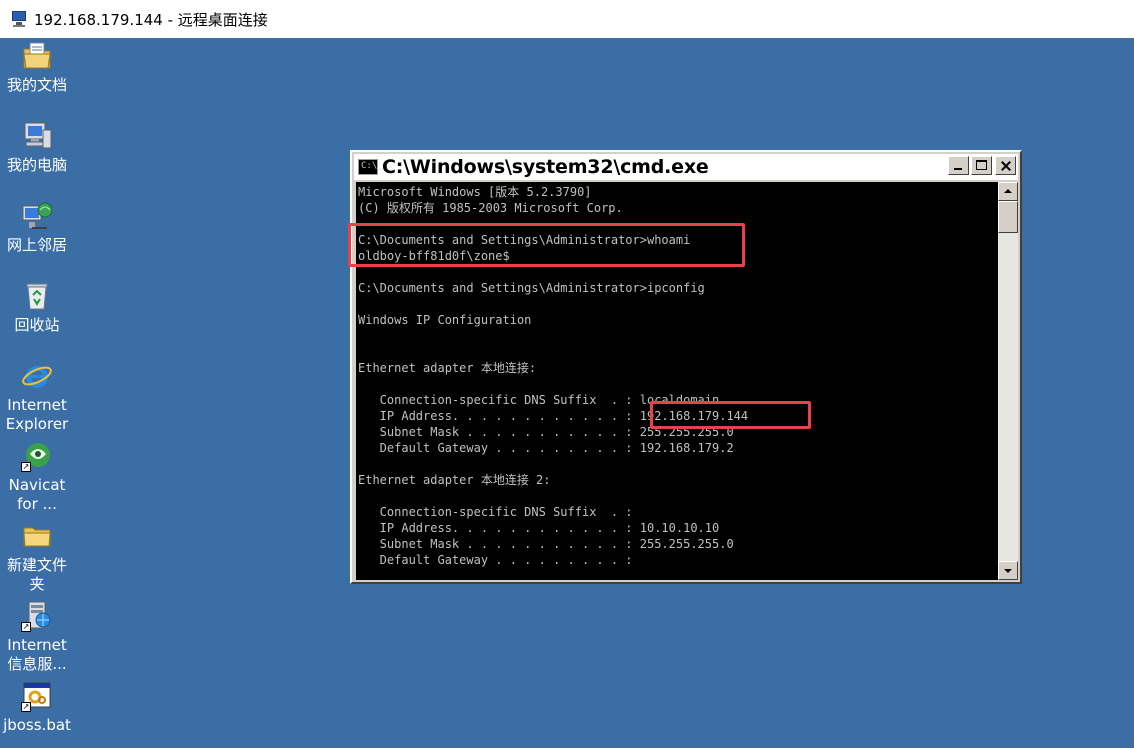 This screenshot has width=1134, height=748. What do you see at coordinates (37, 376) in the screenshot?
I see `internet-explorer-icon` at bounding box center [37, 376].